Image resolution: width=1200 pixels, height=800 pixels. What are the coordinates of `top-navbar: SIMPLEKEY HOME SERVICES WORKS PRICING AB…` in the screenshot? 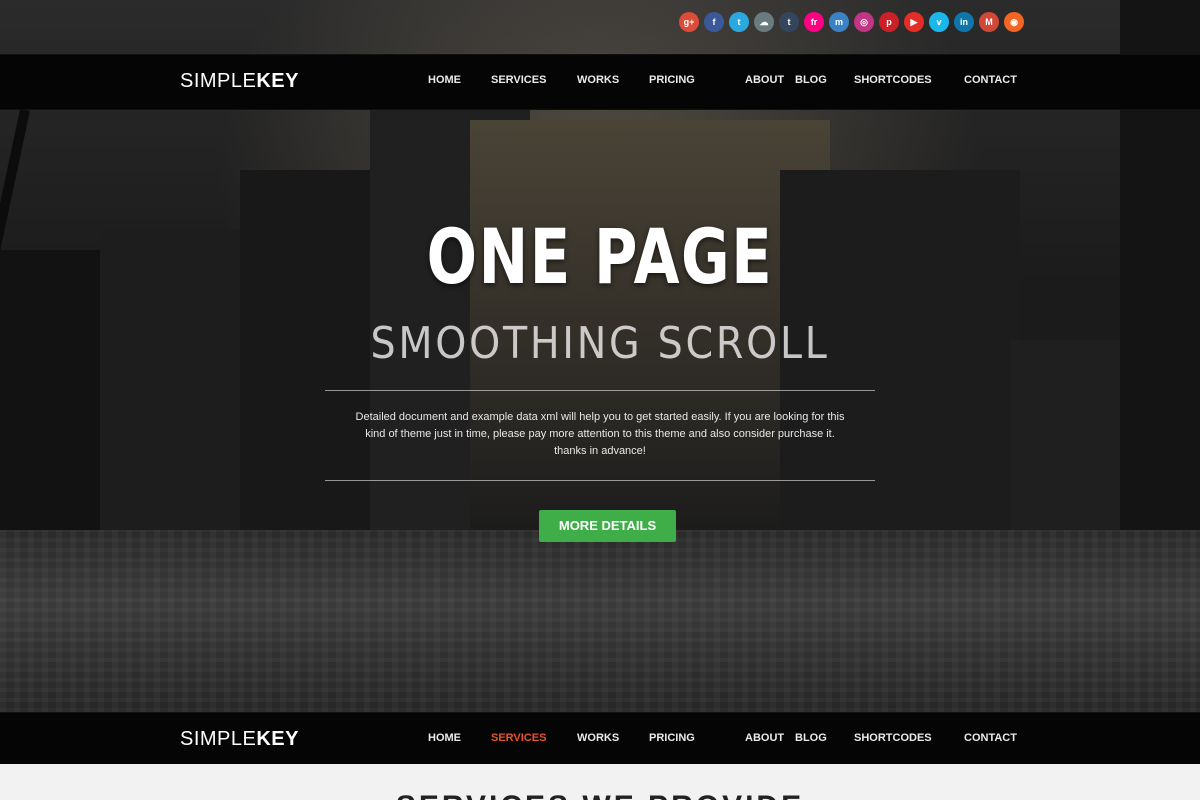 It's located at (600, 82).